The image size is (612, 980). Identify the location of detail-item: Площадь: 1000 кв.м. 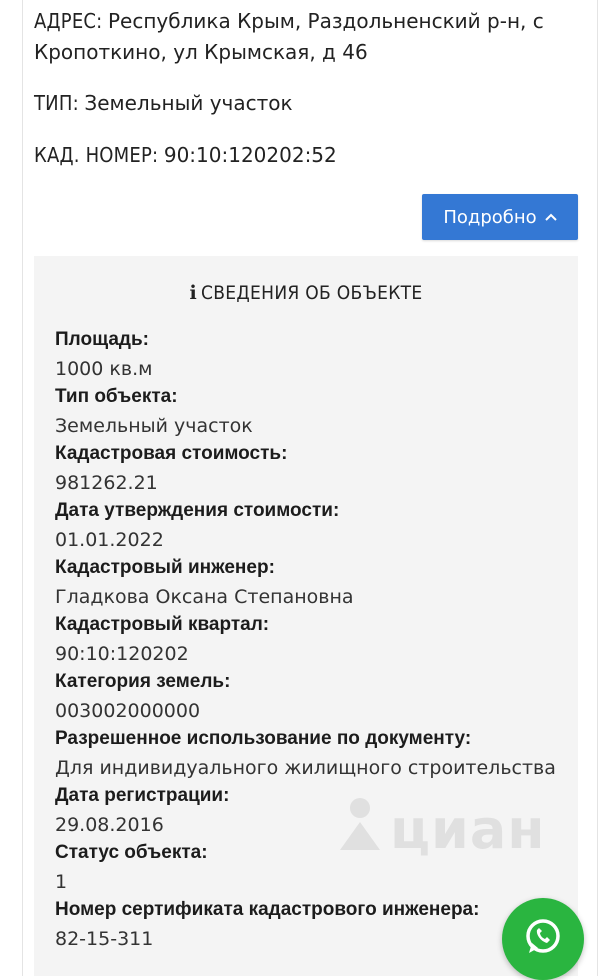
(333, 354).